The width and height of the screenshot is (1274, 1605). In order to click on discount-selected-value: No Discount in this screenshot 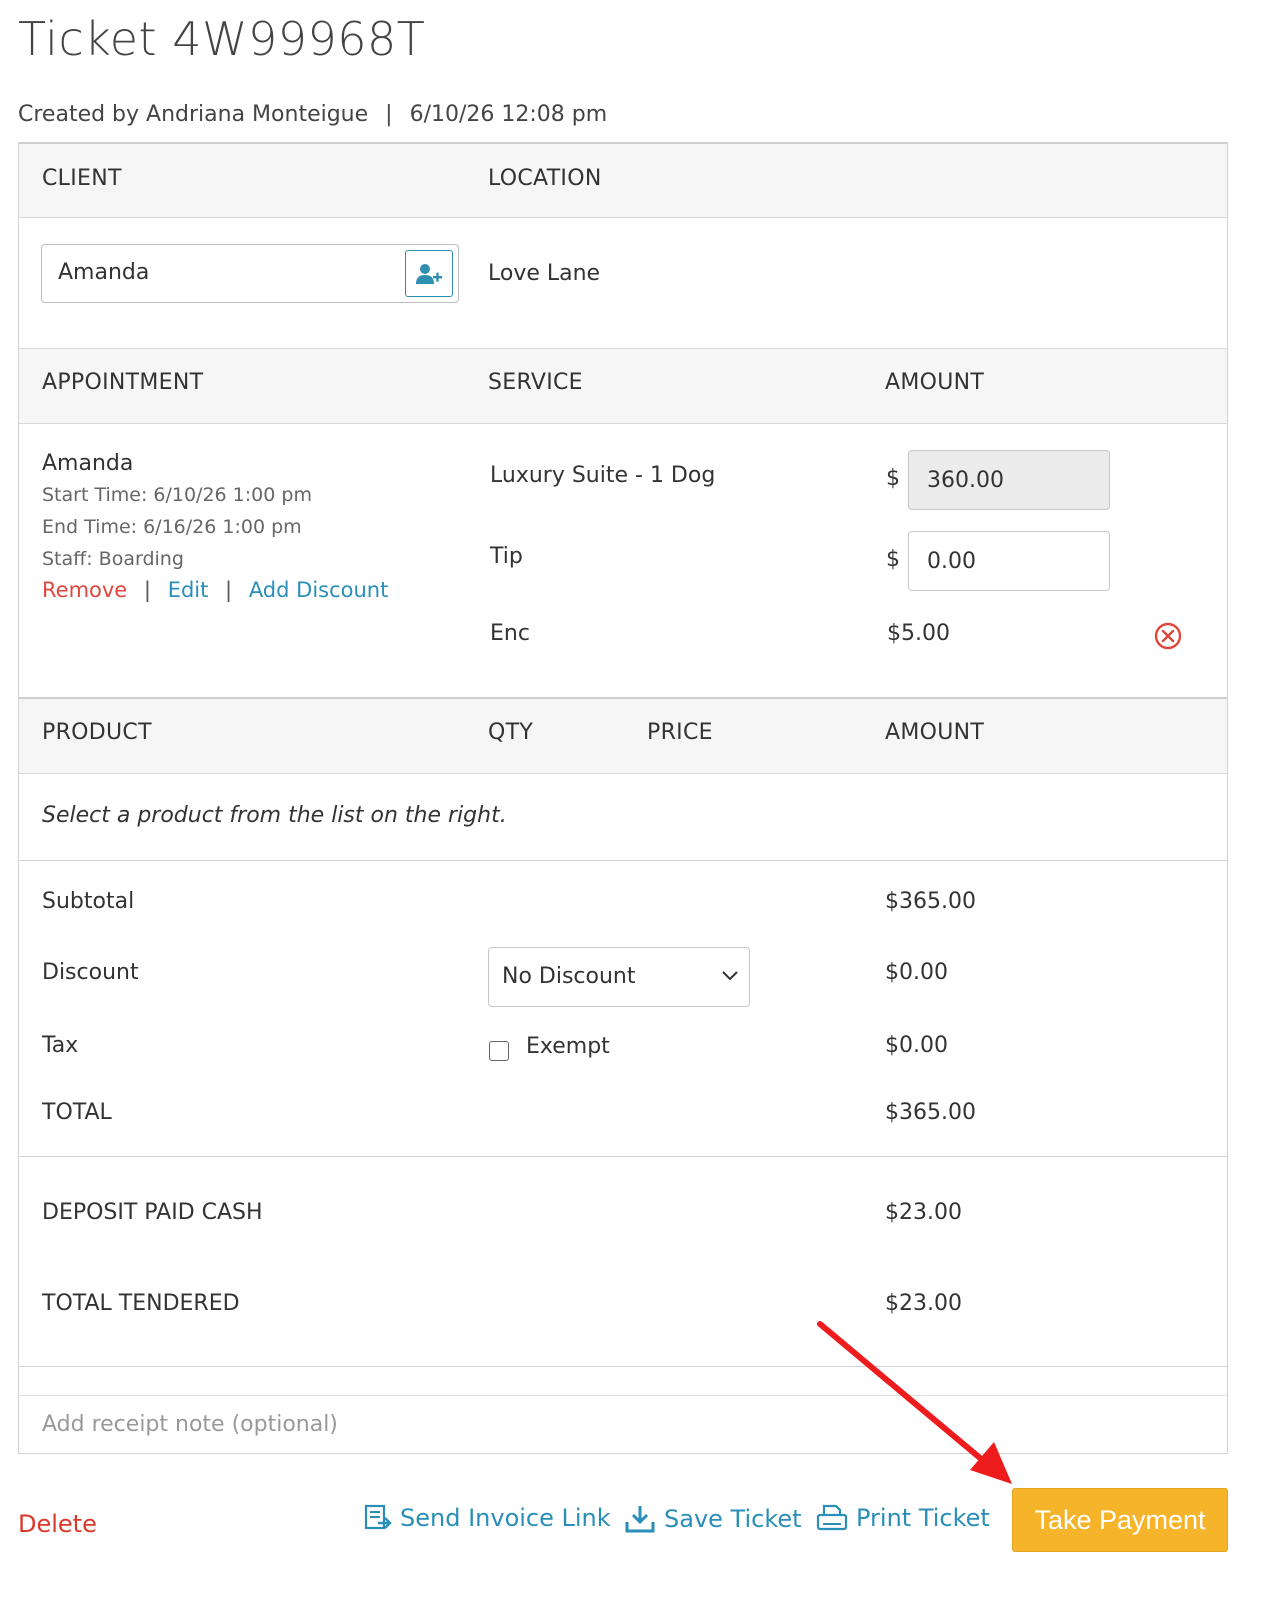, I will do `click(569, 976)`.